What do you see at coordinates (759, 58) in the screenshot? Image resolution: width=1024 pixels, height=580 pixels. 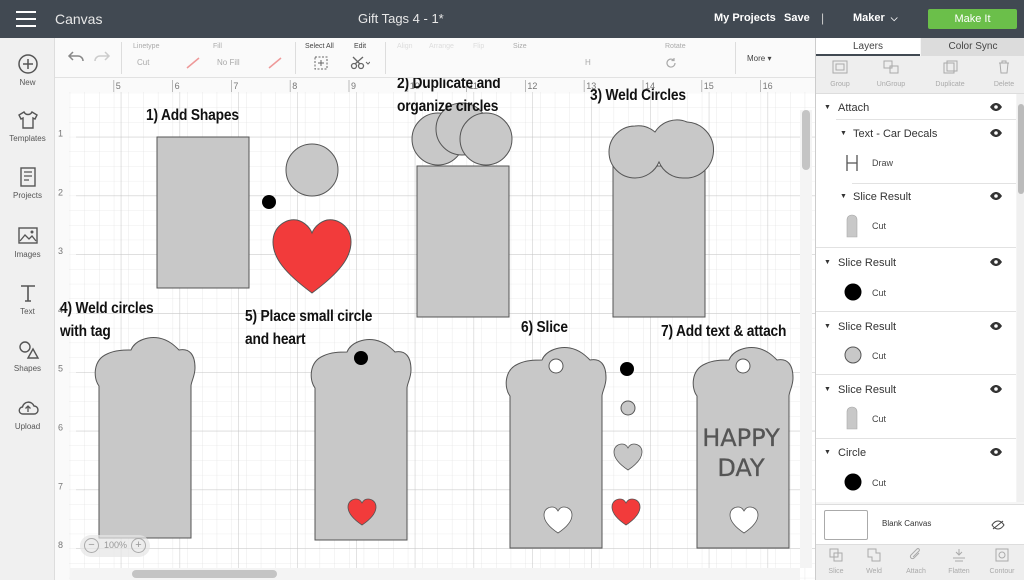 I see `more-menu: More ▾` at bounding box center [759, 58].